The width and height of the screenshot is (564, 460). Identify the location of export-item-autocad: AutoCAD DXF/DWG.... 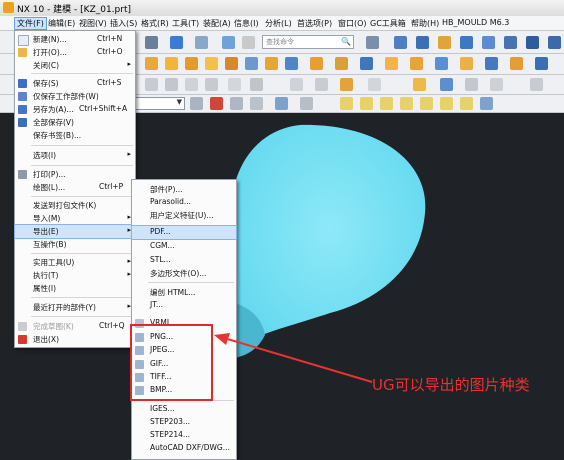
(184, 448).